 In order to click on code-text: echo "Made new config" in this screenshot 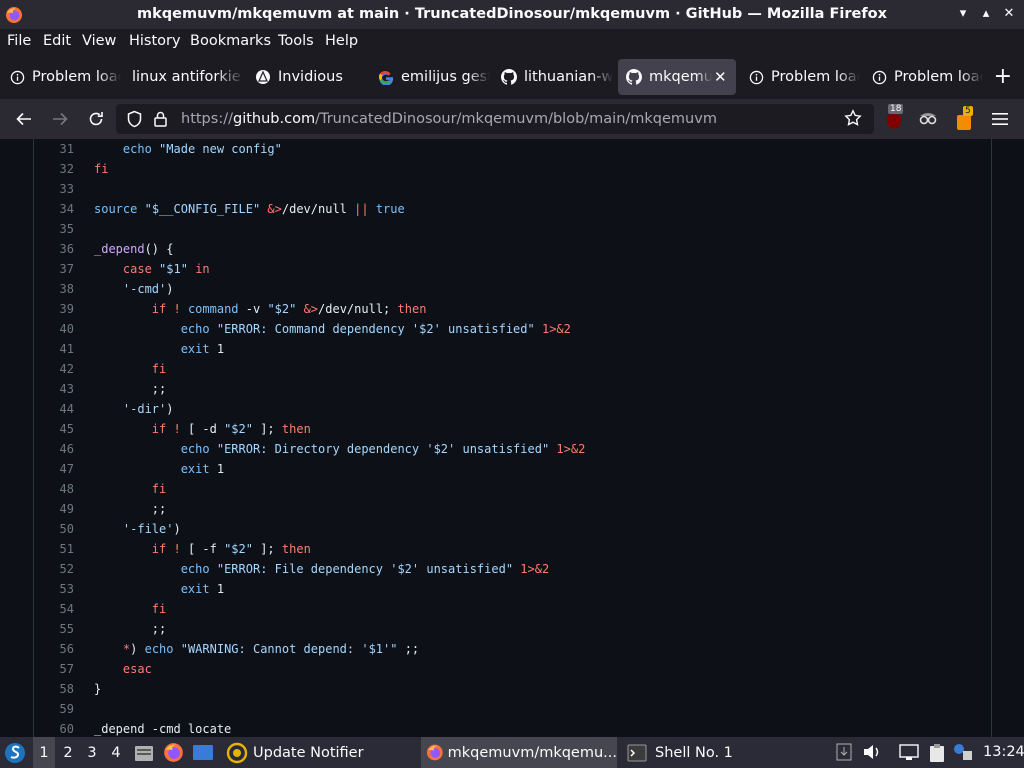, I will do `click(202, 149)`.